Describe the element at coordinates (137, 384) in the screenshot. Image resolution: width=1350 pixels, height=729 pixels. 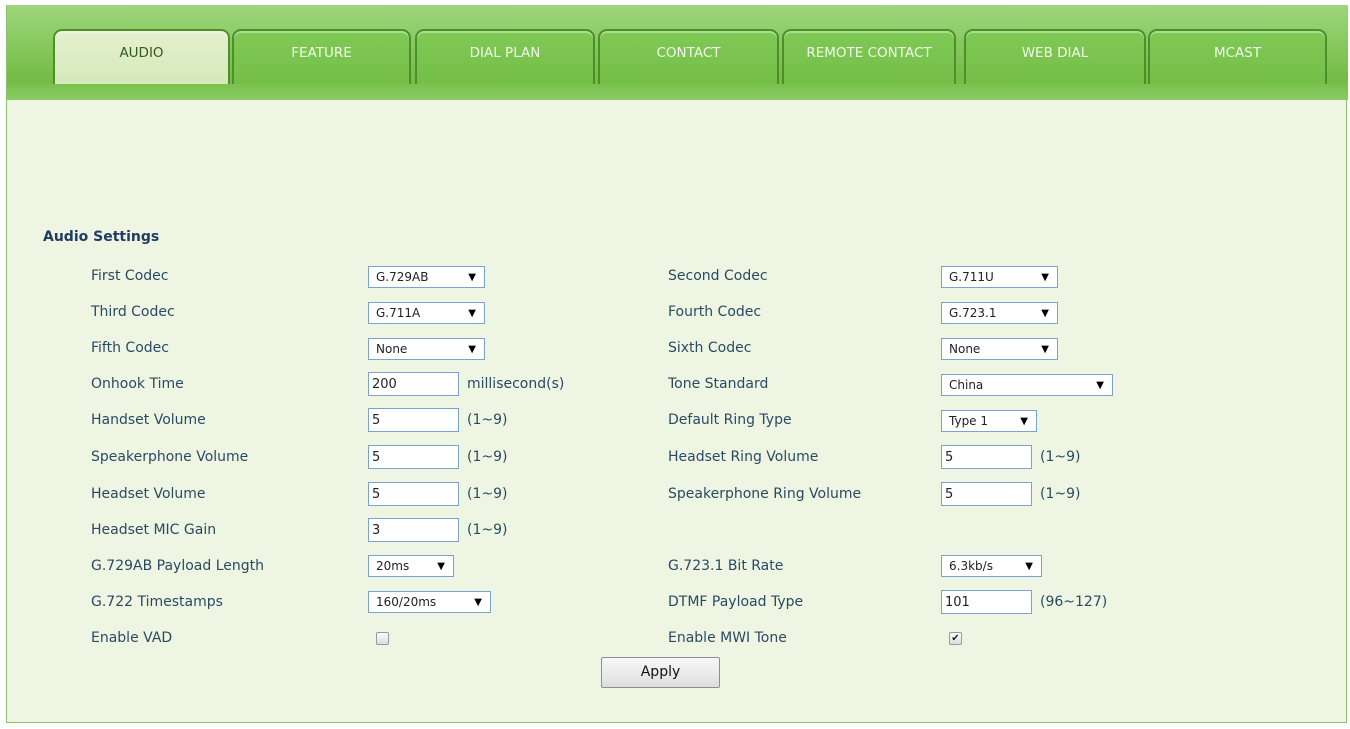
I see `onhook-time-label: Onhook Time` at that location.